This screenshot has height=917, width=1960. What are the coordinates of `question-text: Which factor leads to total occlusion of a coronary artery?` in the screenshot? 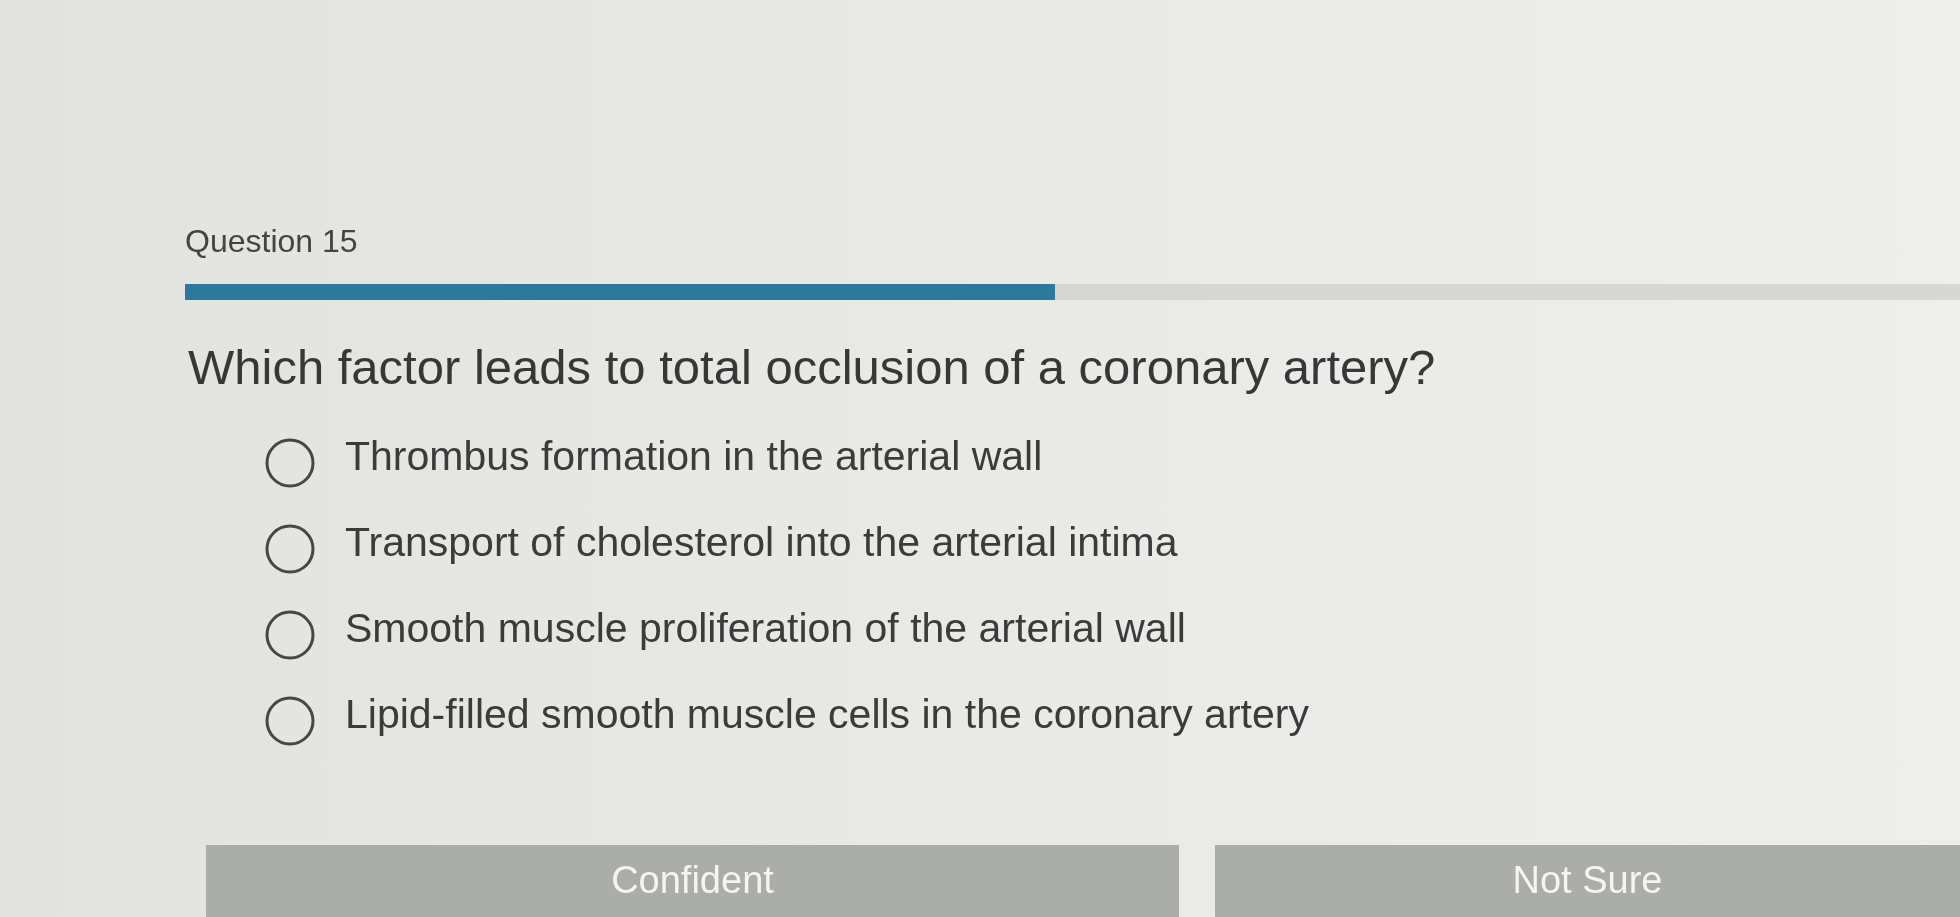 It's located at (812, 367).